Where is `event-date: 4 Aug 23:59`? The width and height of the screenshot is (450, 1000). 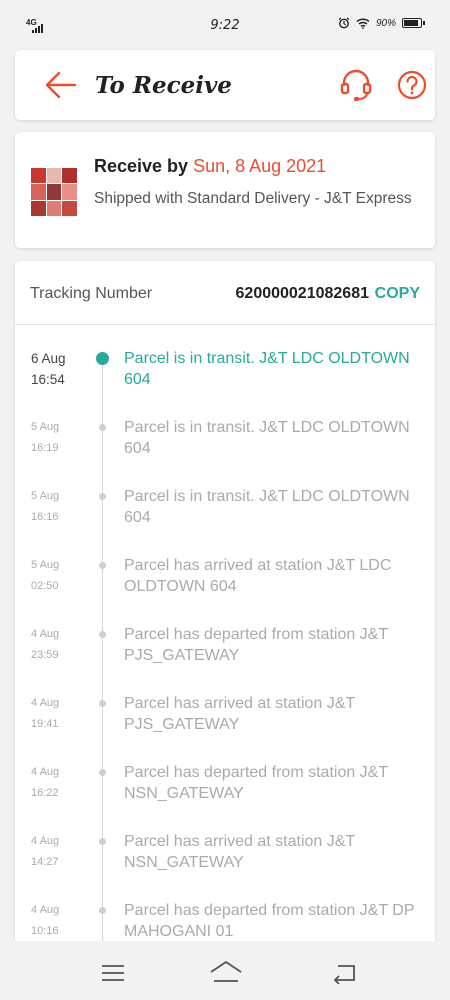
event-date: 4 Aug 23:59 is located at coordinates (61, 645).